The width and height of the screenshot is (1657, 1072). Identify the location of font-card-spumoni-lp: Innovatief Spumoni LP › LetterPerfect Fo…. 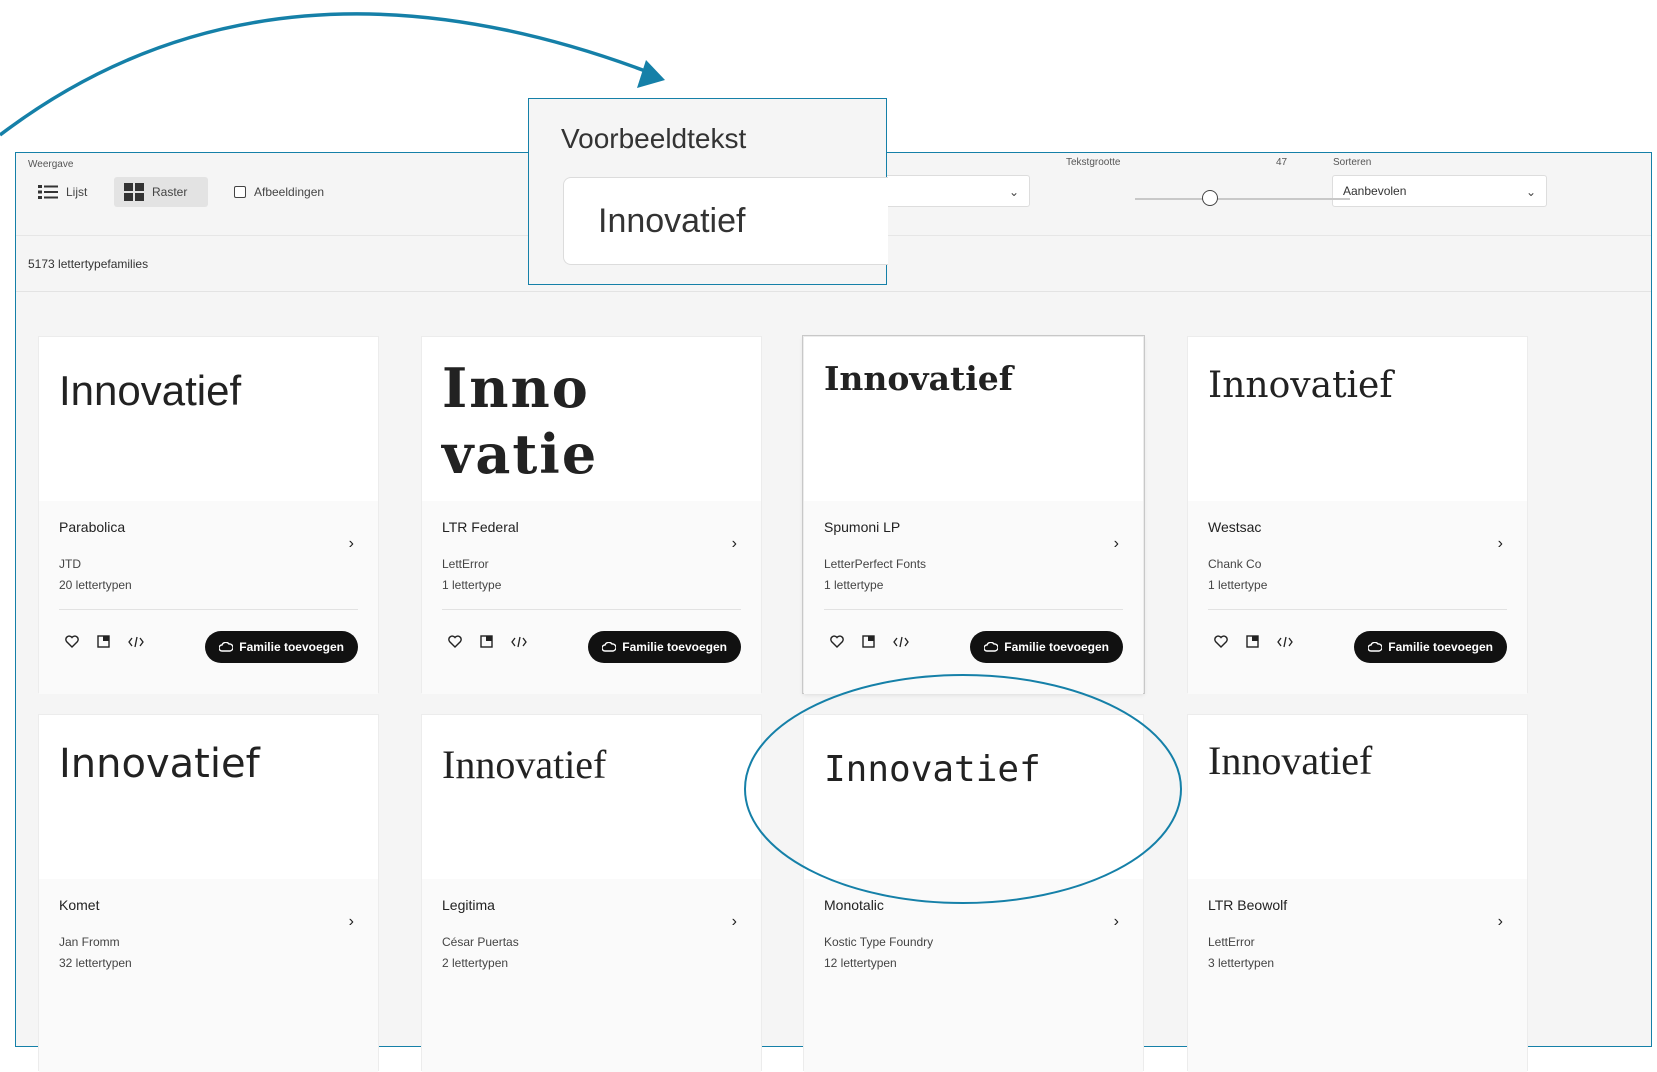
(973, 515).